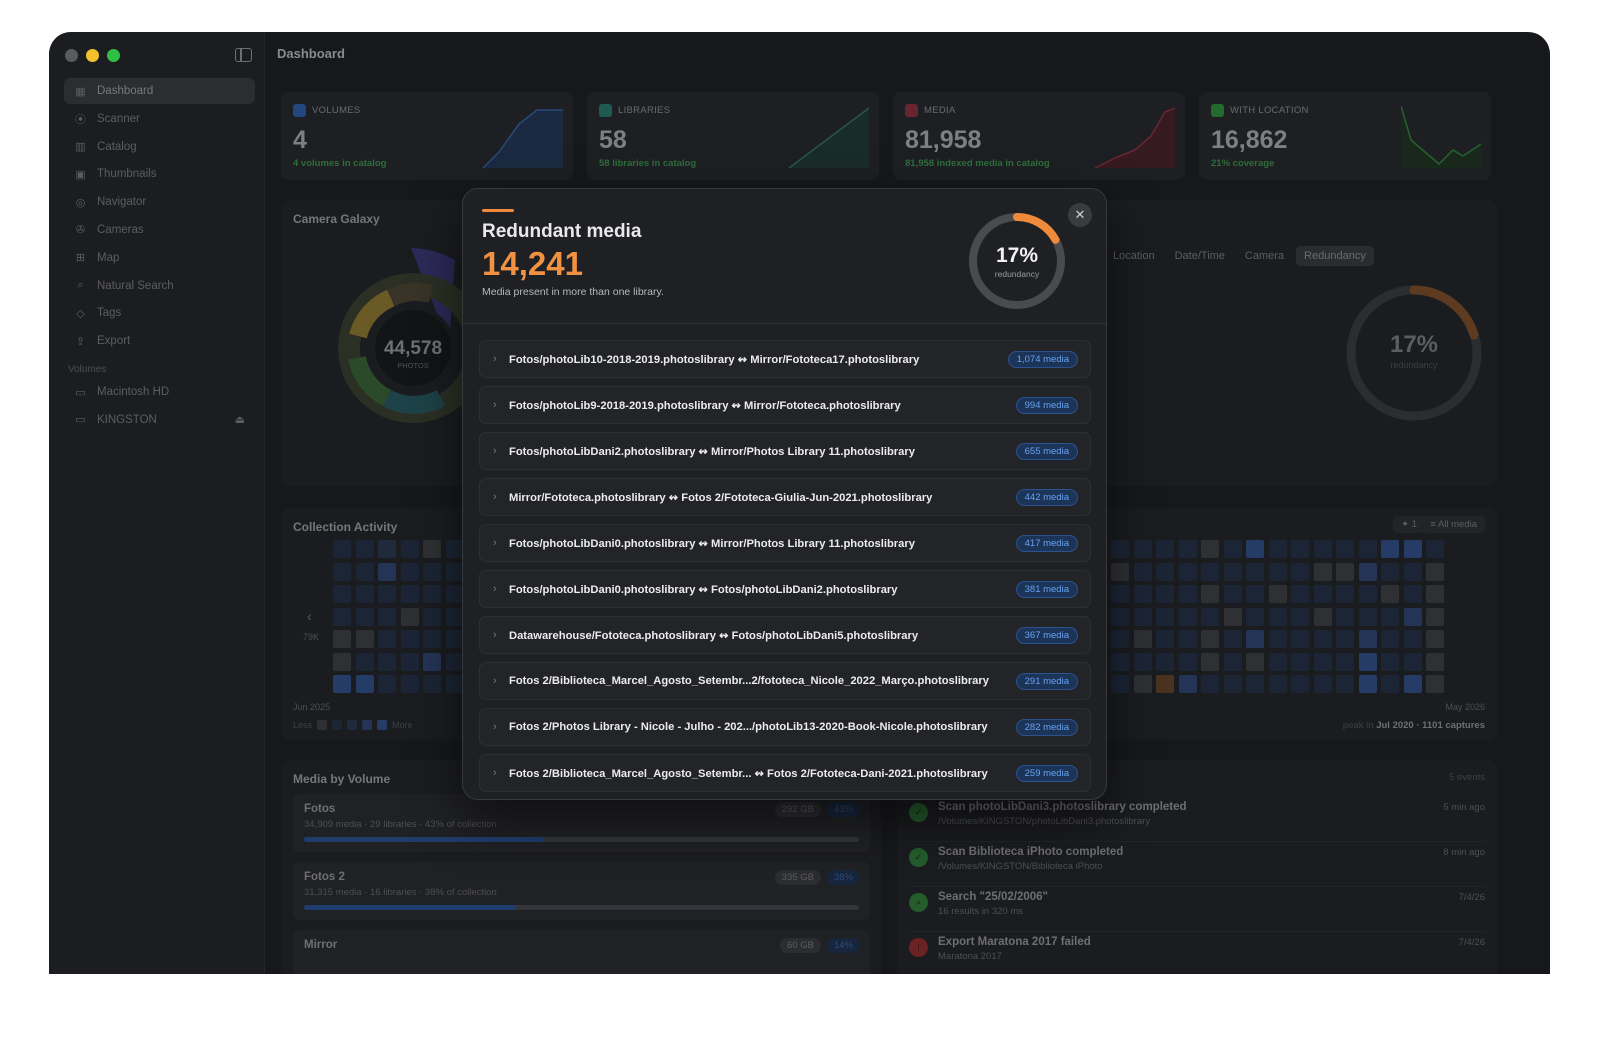 The image size is (1600, 1040). I want to click on chevron-left-icon: ‹, so click(309, 616).